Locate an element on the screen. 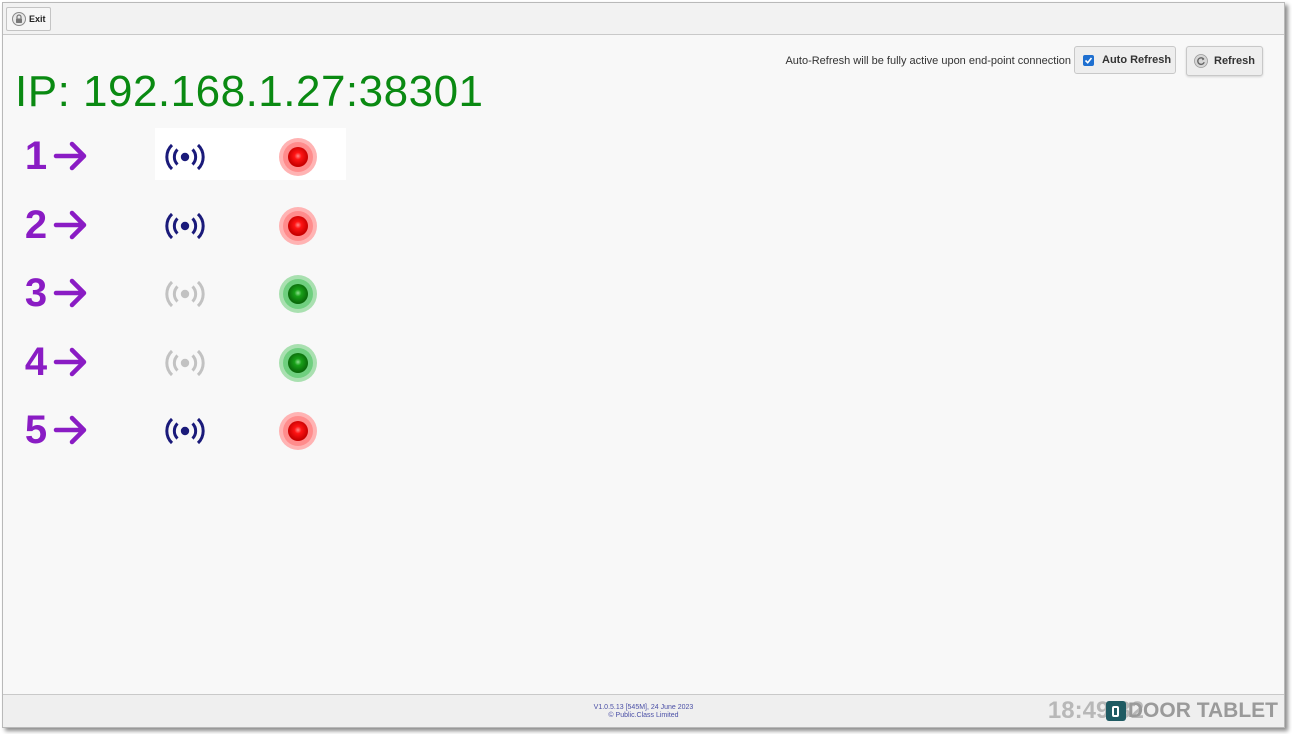  device-number: 4 is located at coordinates (36, 362).